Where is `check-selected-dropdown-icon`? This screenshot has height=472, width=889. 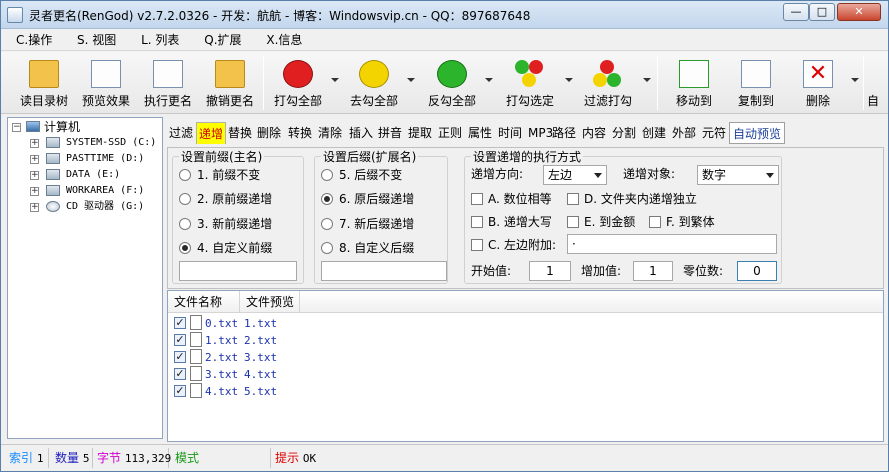
check-selected-dropdown-icon is located at coordinates (569, 80).